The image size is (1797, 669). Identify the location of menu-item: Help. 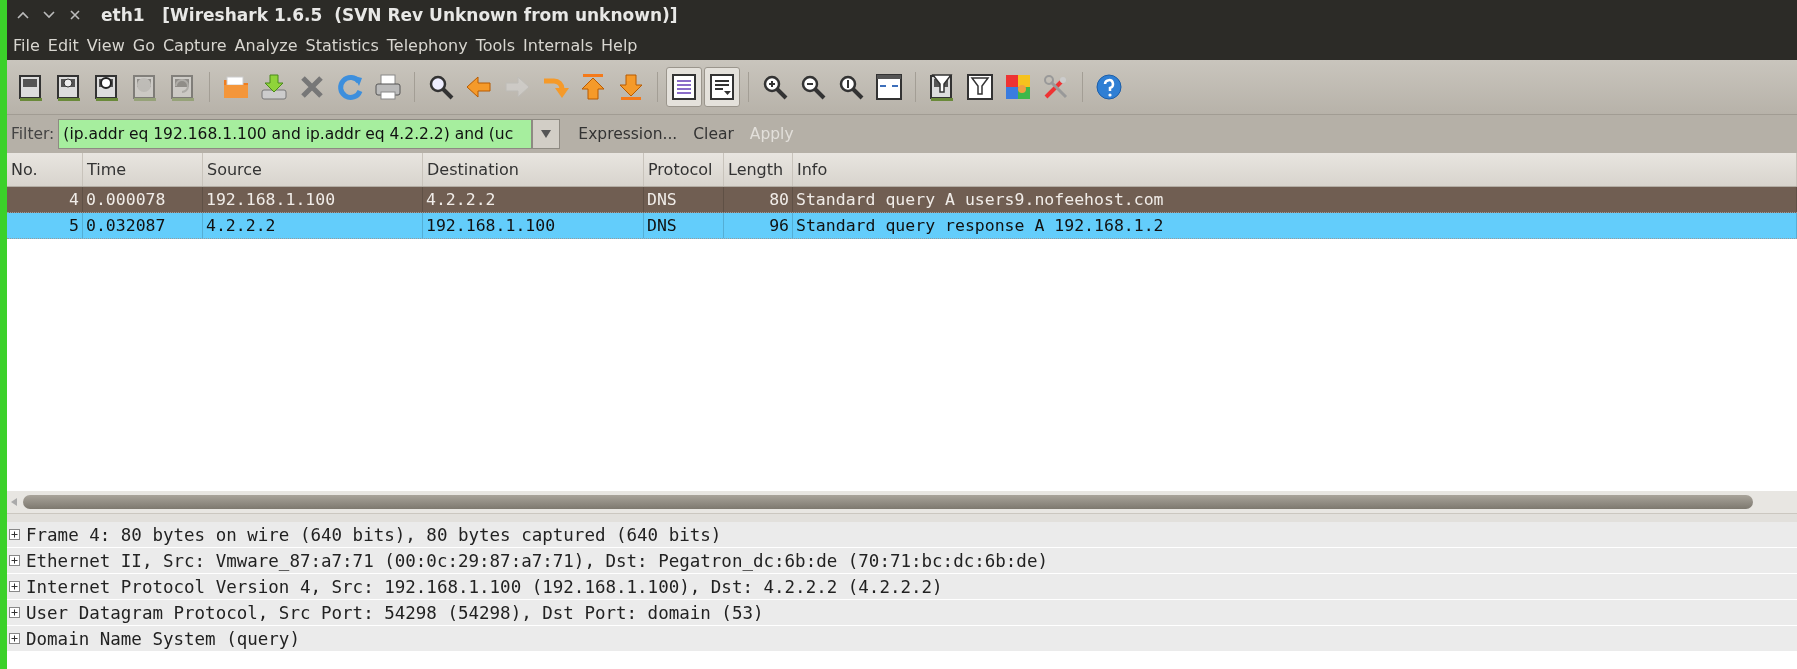
(619, 45).